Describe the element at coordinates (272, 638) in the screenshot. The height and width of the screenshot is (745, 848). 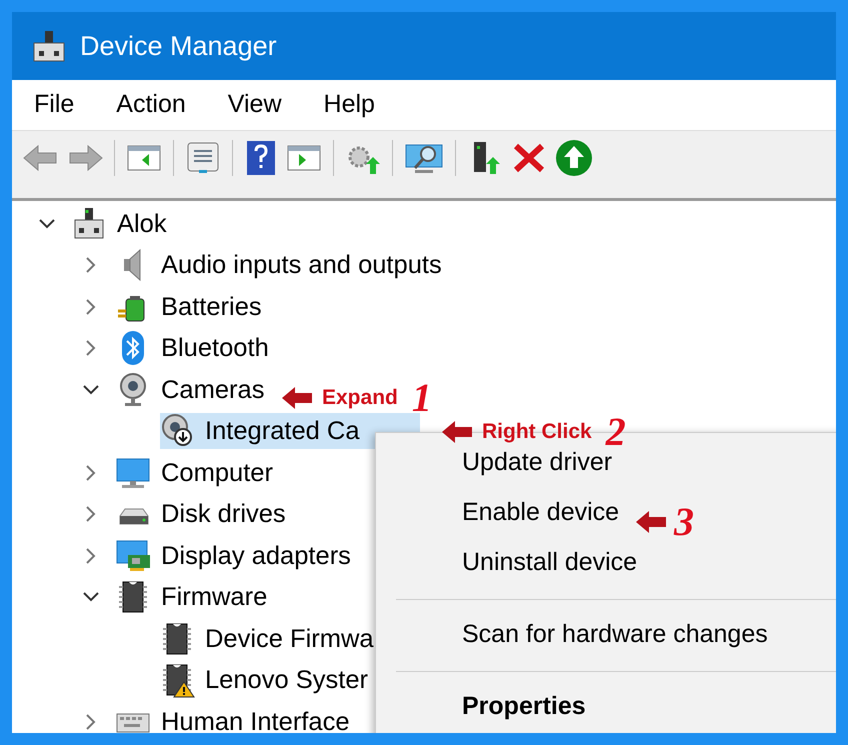
I see `tree-item: Device Firmwa` at that location.